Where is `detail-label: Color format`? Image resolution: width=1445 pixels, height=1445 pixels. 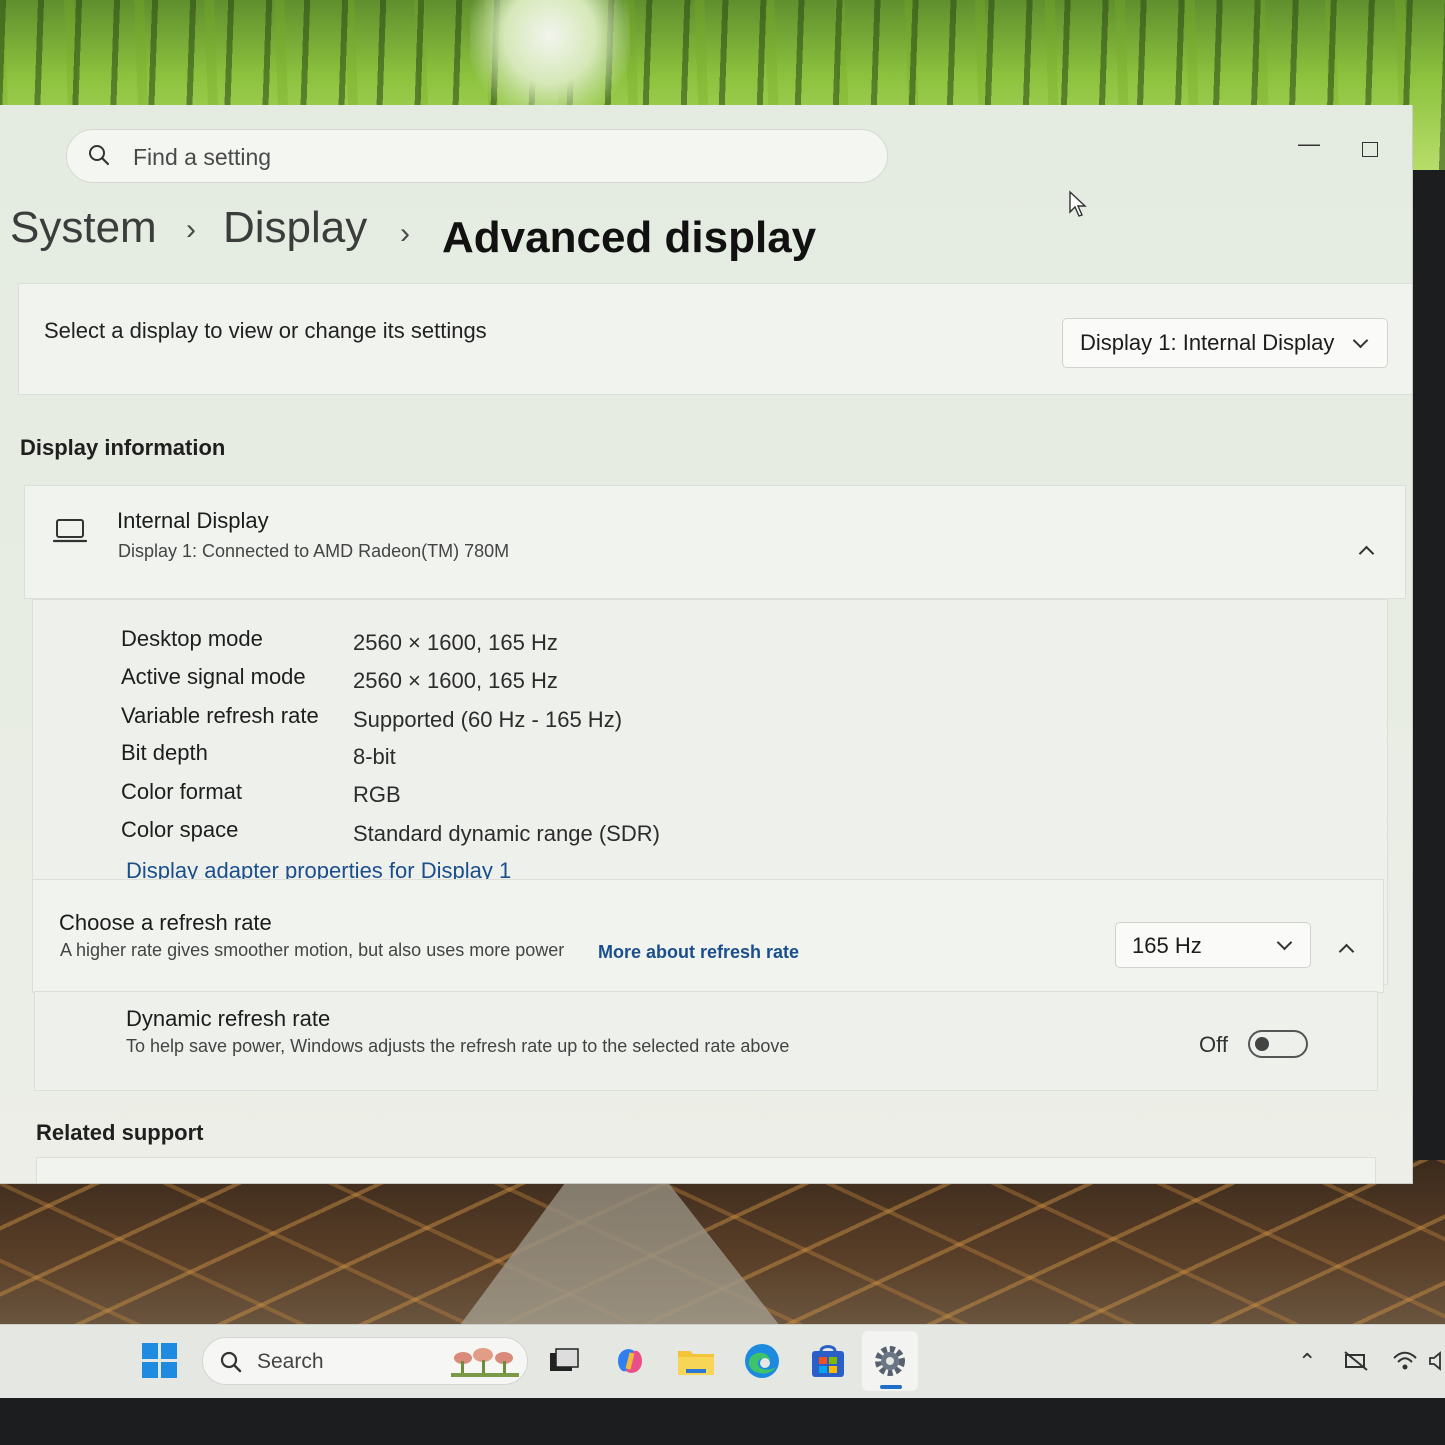
detail-label: Color format is located at coordinates (182, 791).